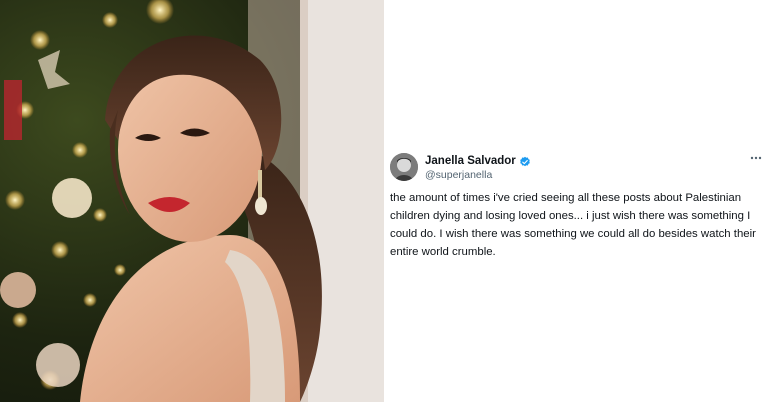 The height and width of the screenshot is (402, 768). What do you see at coordinates (756, 159) in the screenshot?
I see `more-horizontal-icon` at bounding box center [756, 159].